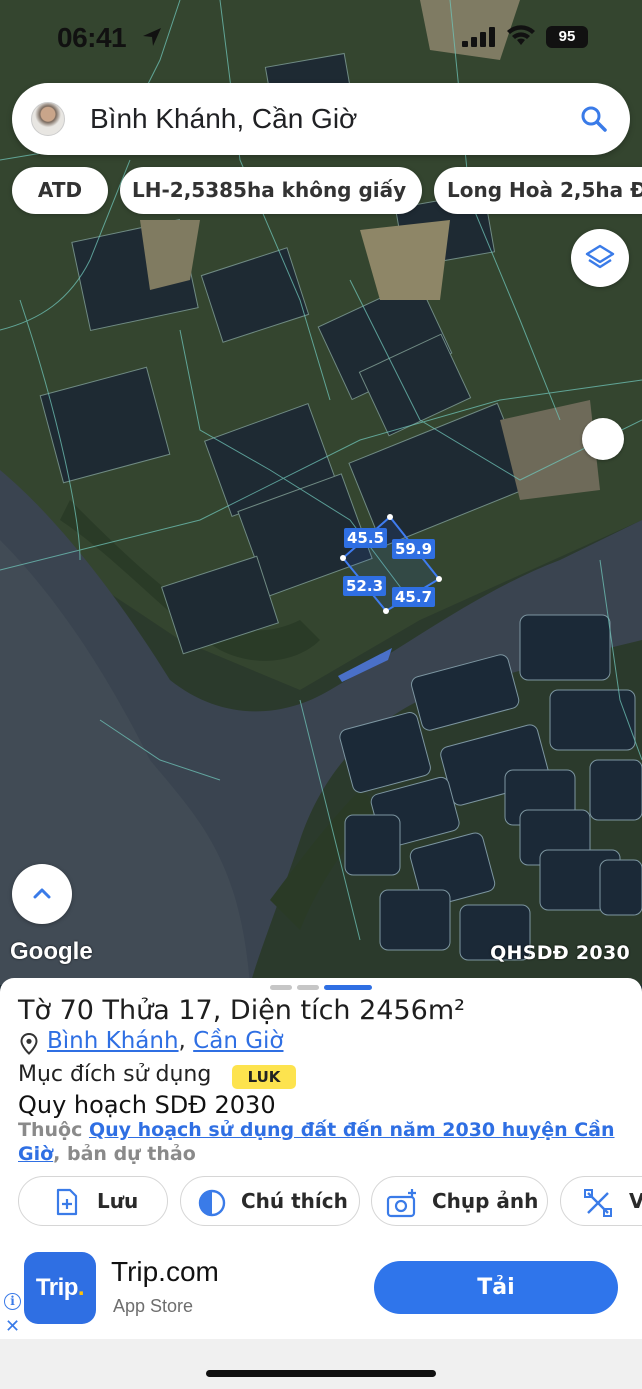  Describe the element at coordinates (118, 1201) in the screenshot. I see `save-label: Lưu` at that location.